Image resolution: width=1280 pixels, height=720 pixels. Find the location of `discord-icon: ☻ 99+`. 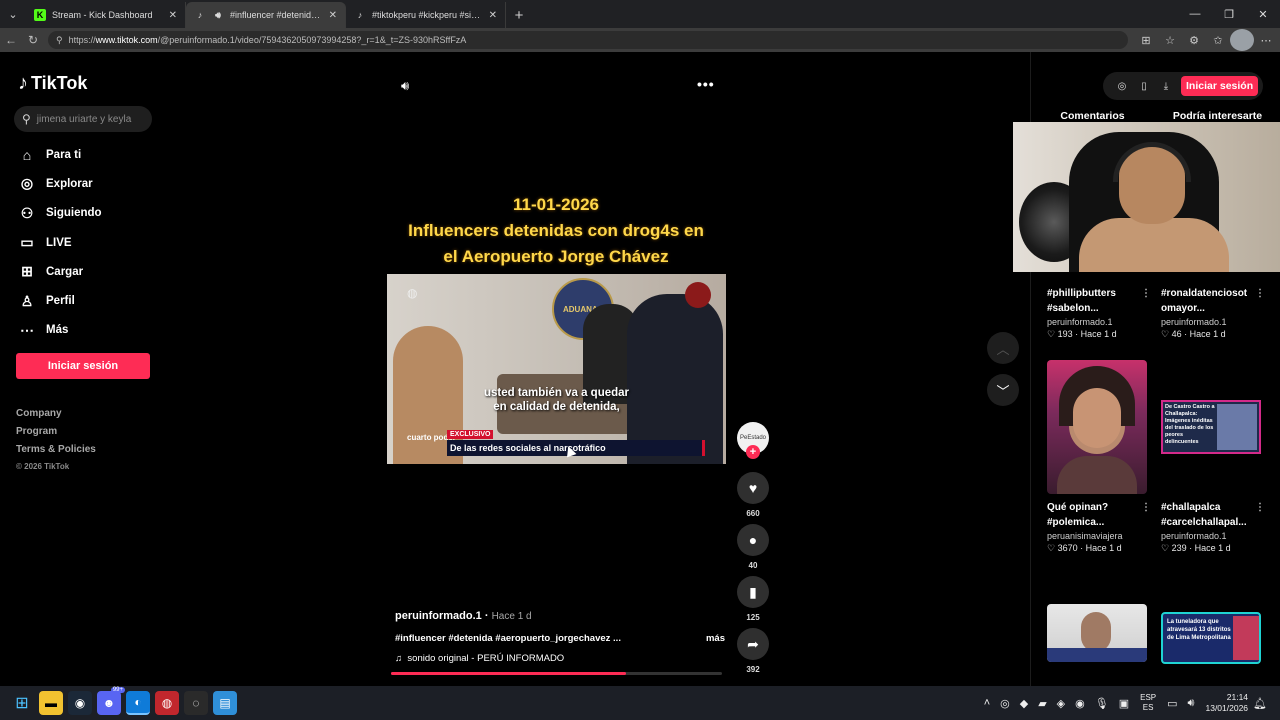

discord-icon: ☻ 99+ is located at coordinates (111, 701).